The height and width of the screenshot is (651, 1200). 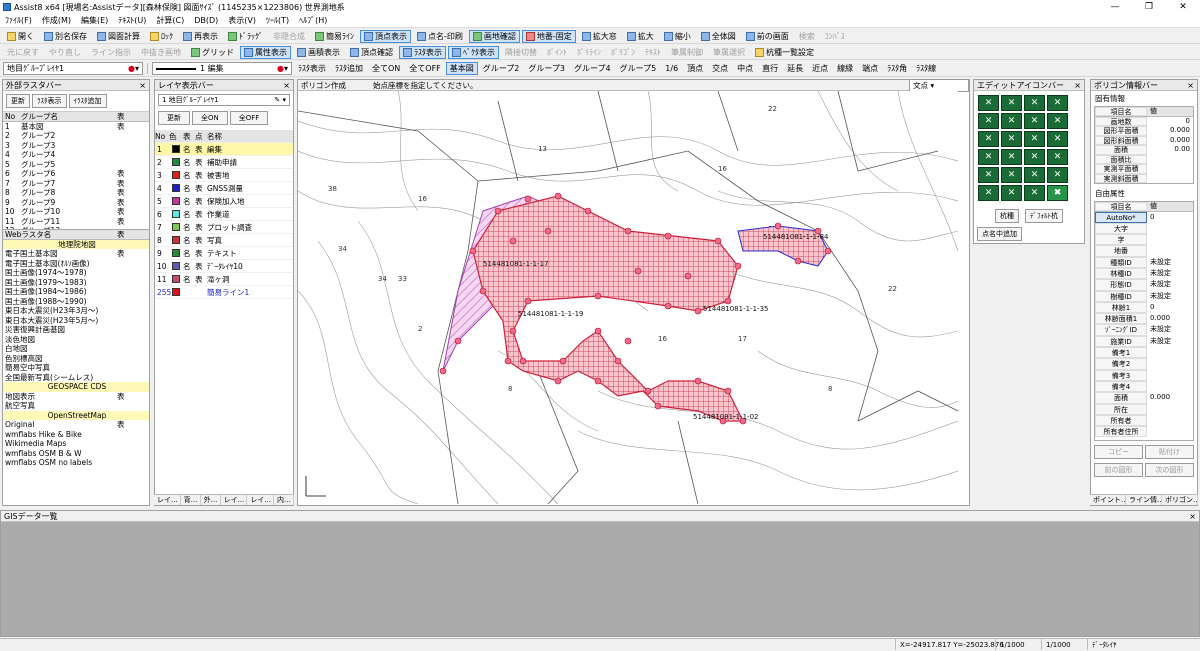 What do you see at coordinates (638, 68) in the screenshot?
I see `toolbar-button: グループ5` at bounding box center [638, 68].